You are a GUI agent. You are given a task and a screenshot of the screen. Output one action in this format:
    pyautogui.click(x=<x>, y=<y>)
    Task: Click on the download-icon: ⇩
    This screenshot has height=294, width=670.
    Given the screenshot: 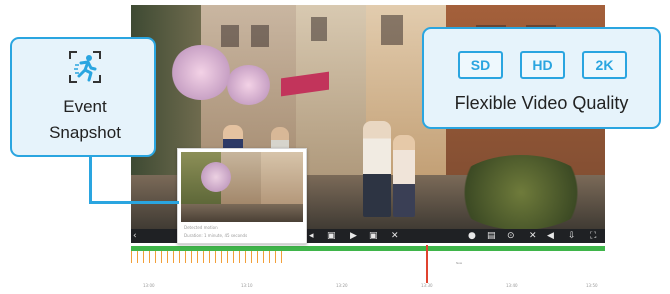 What is the action you would take?
    pyautogui.click(x=572, y=236)
    